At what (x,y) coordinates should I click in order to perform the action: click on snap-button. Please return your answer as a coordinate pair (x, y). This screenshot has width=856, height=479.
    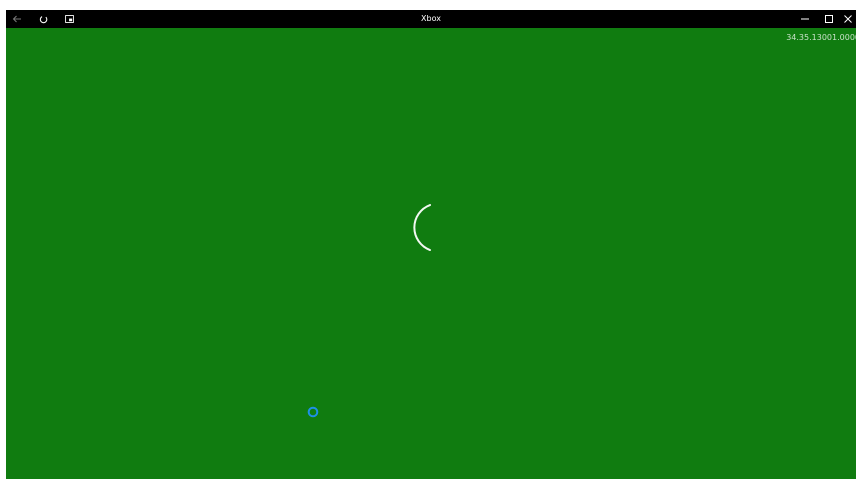
    Looking at the image, I should click on (69, 19).